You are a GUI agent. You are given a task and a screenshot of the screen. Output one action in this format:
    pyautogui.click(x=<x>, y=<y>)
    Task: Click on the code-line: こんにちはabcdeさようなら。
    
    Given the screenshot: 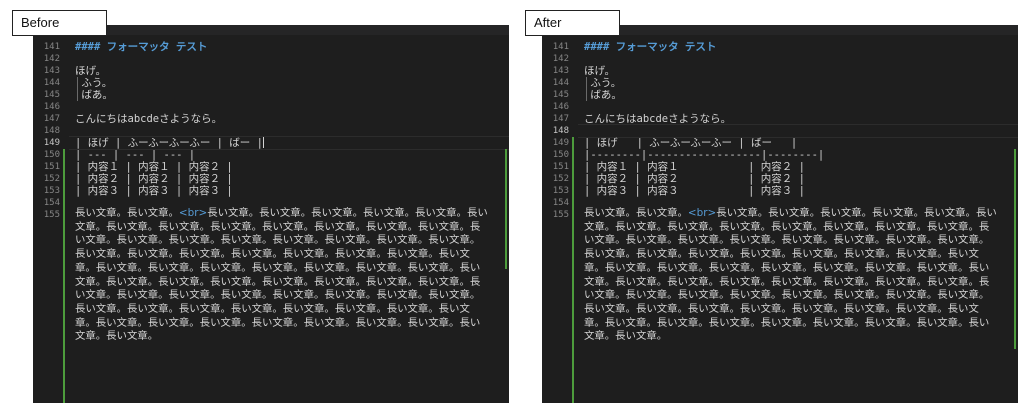 What is the action you would take?
    pyautogui.click(x=289, y=119)
    